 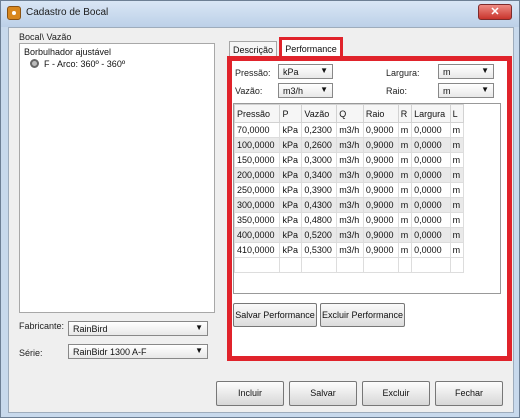 What do you see at coordinates (469, 393) in the screenshot?
I see `close-dialog-button: Fechar` at bounding box center [469, 393].